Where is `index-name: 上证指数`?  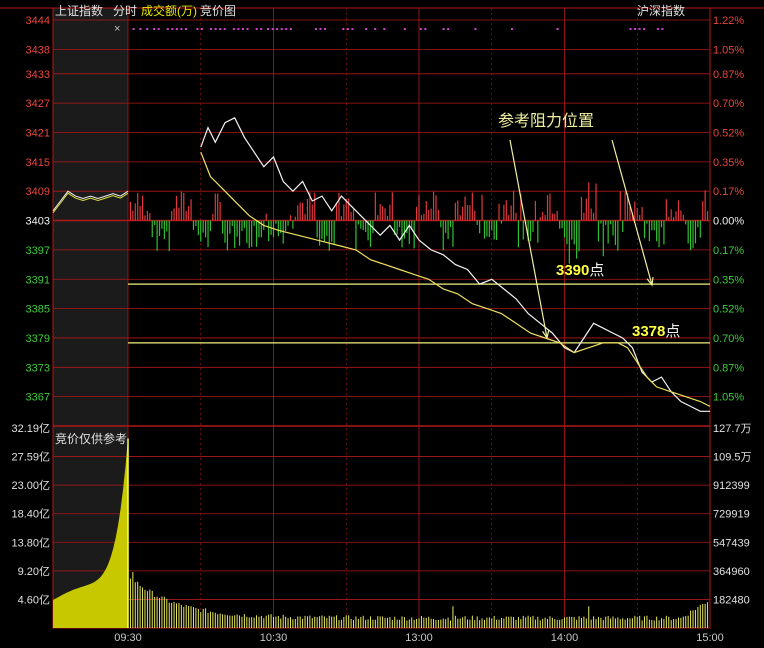 index-name: 上证指数 is located at coordinates (79, 10).